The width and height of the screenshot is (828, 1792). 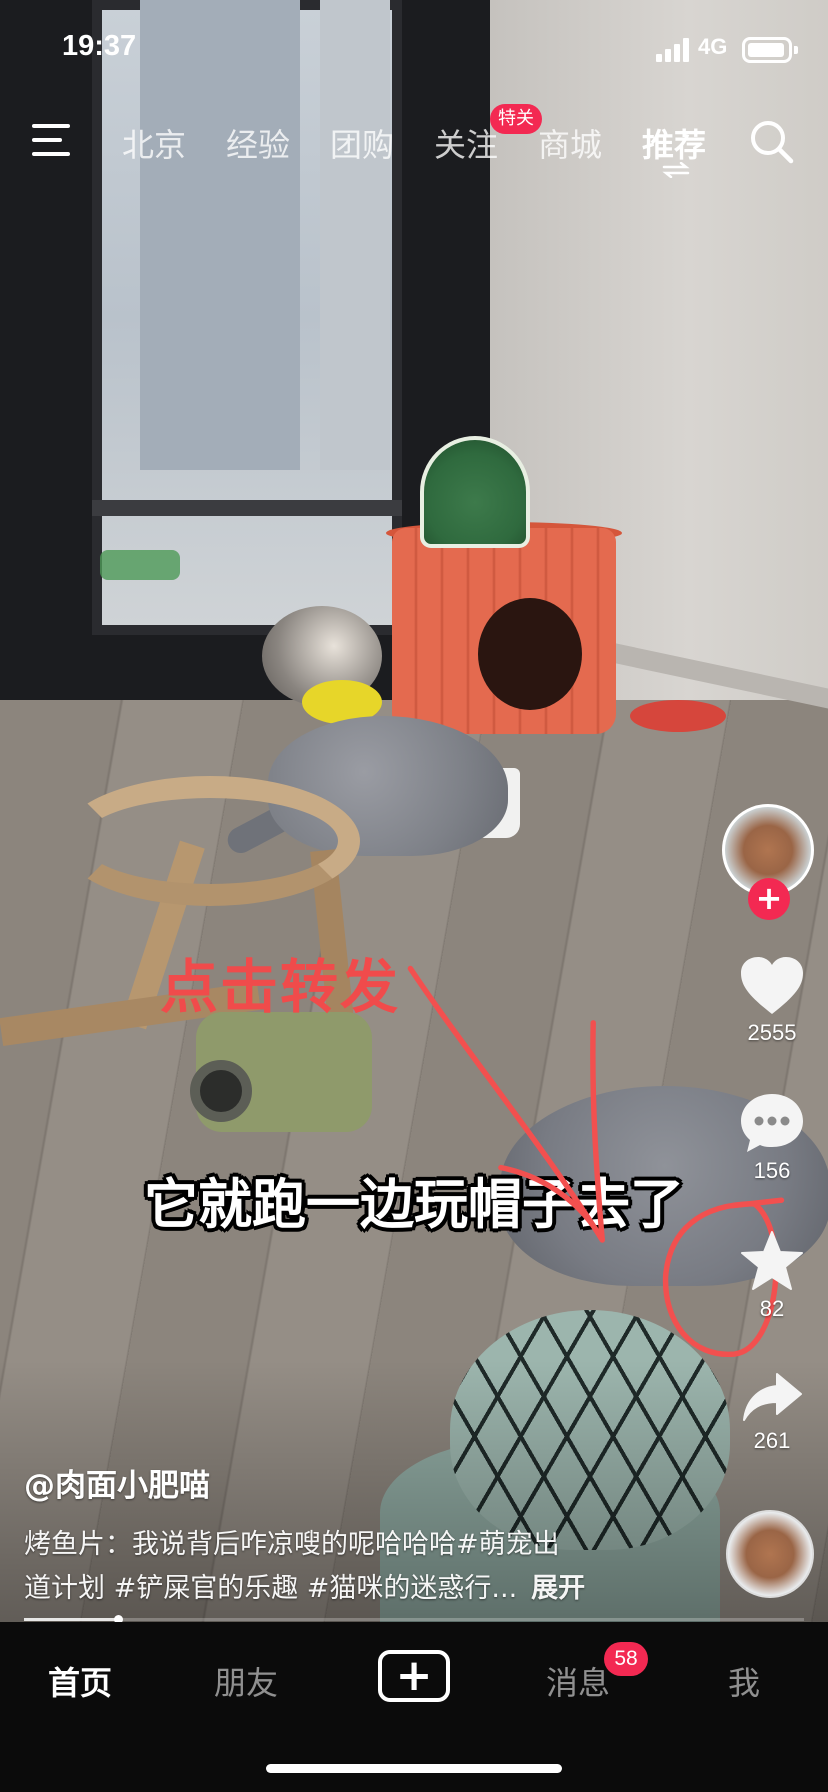 I want to click on caption-line: 烤鱼片：我说背后咋凉嗖的呢哈哈哈#萌宠出, so click(x=292, y=1544).